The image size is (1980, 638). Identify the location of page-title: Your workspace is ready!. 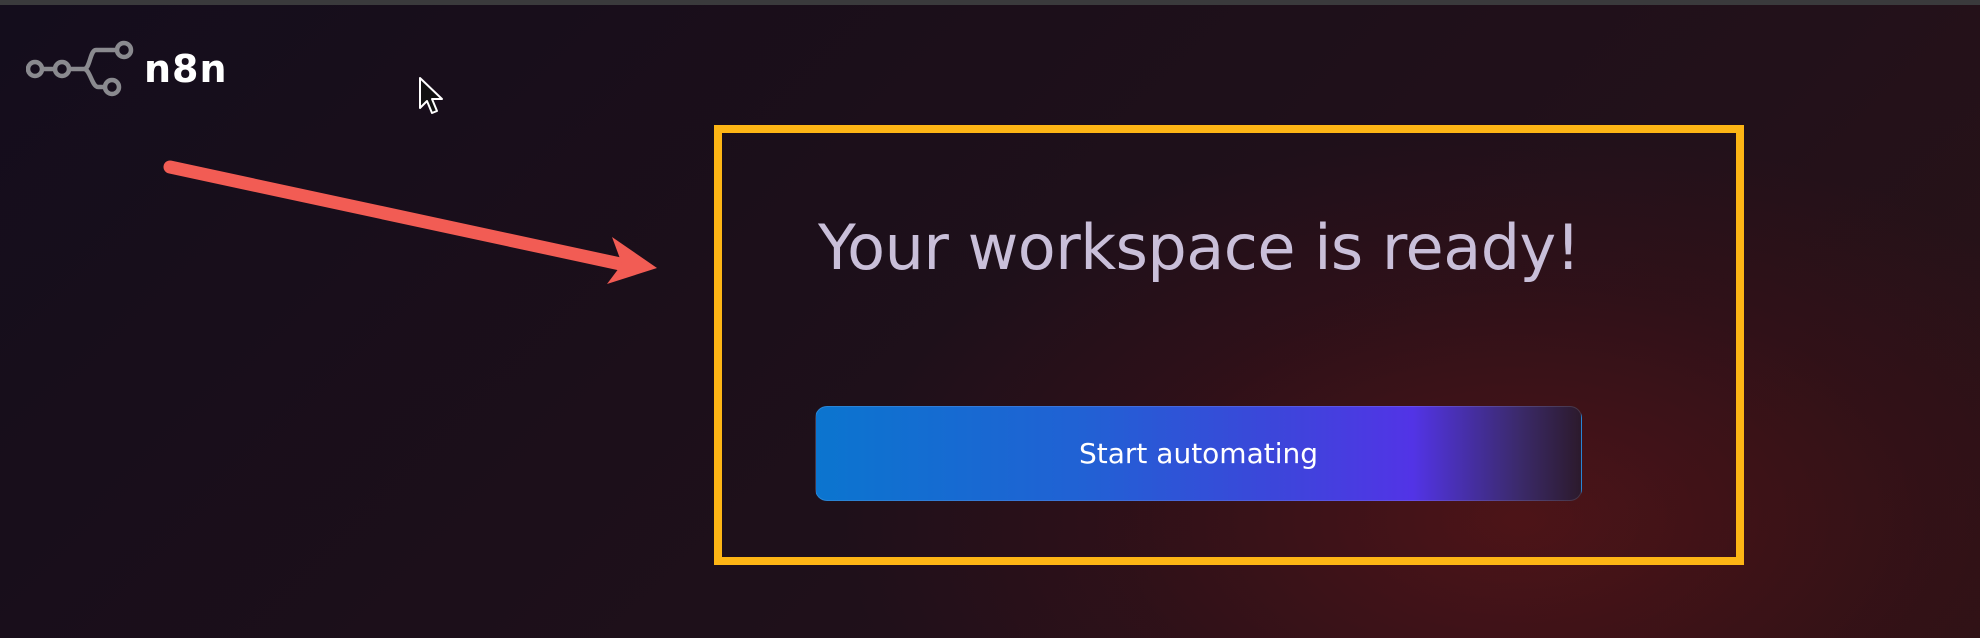
(1199, 247).